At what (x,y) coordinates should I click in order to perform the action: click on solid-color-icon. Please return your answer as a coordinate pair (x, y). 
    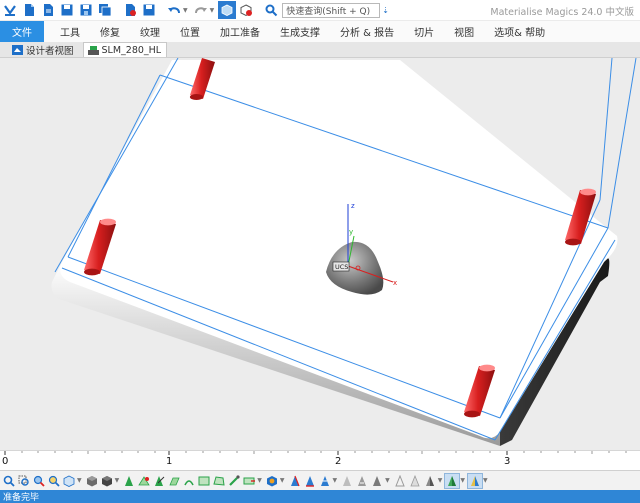
    Looking at the image, I should click on (475, 480).